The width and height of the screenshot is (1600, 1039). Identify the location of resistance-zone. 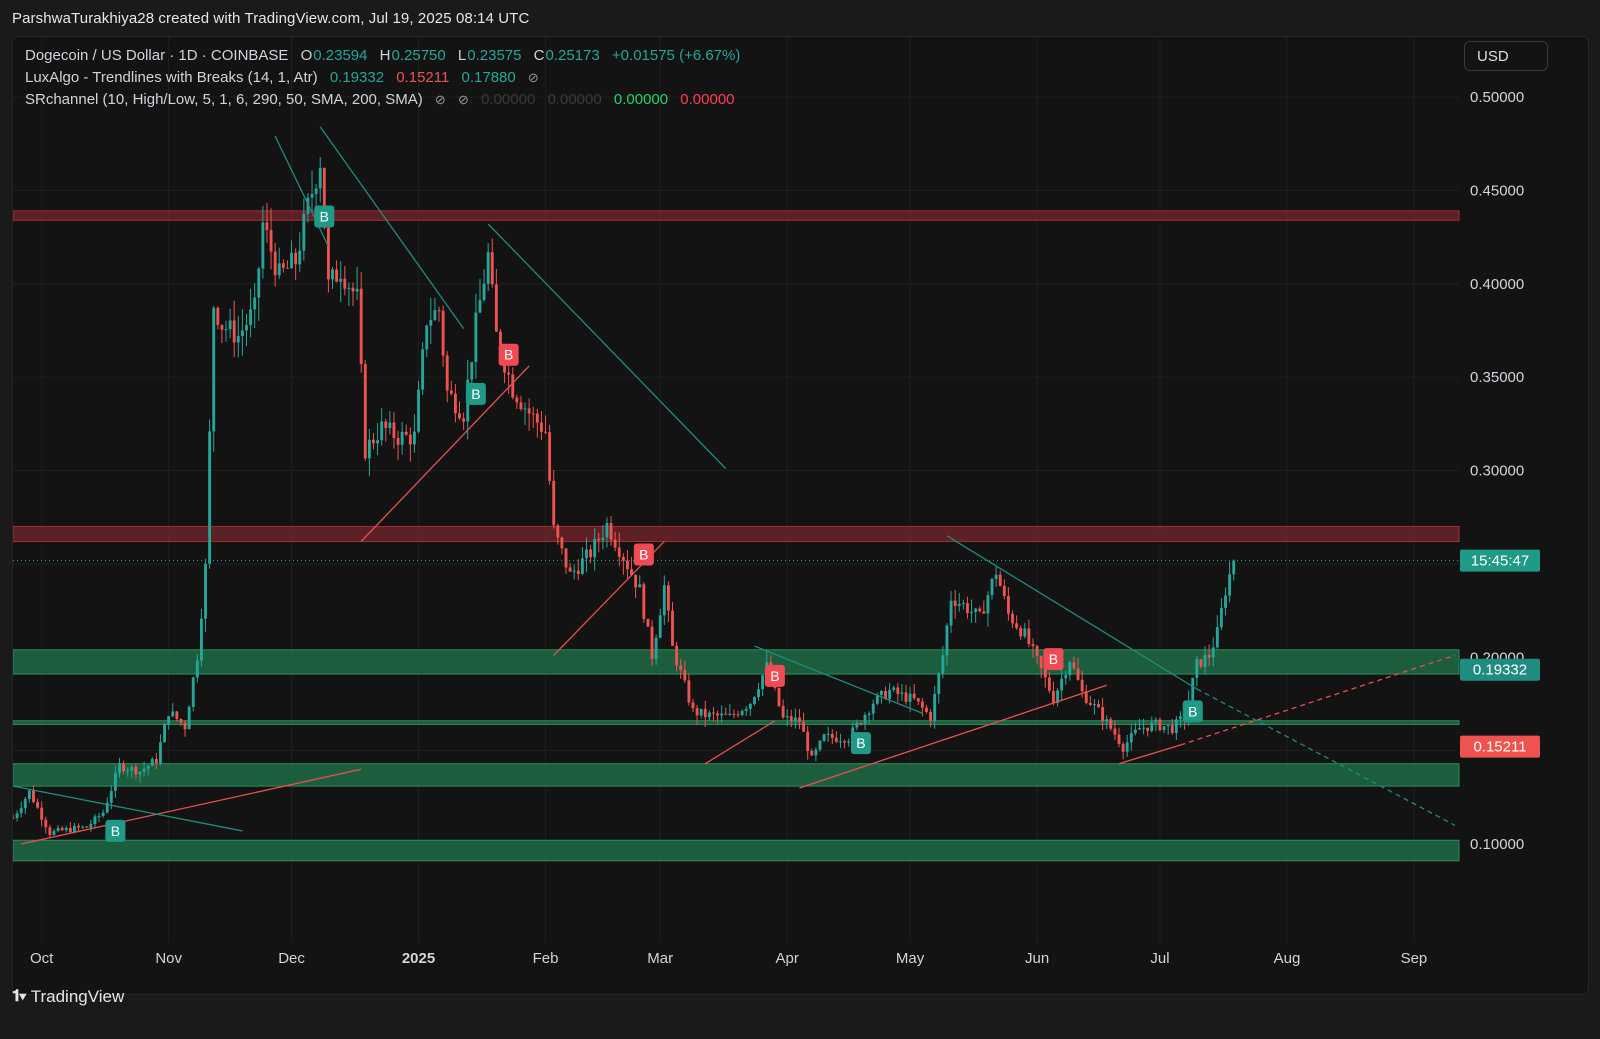
(736, 534).